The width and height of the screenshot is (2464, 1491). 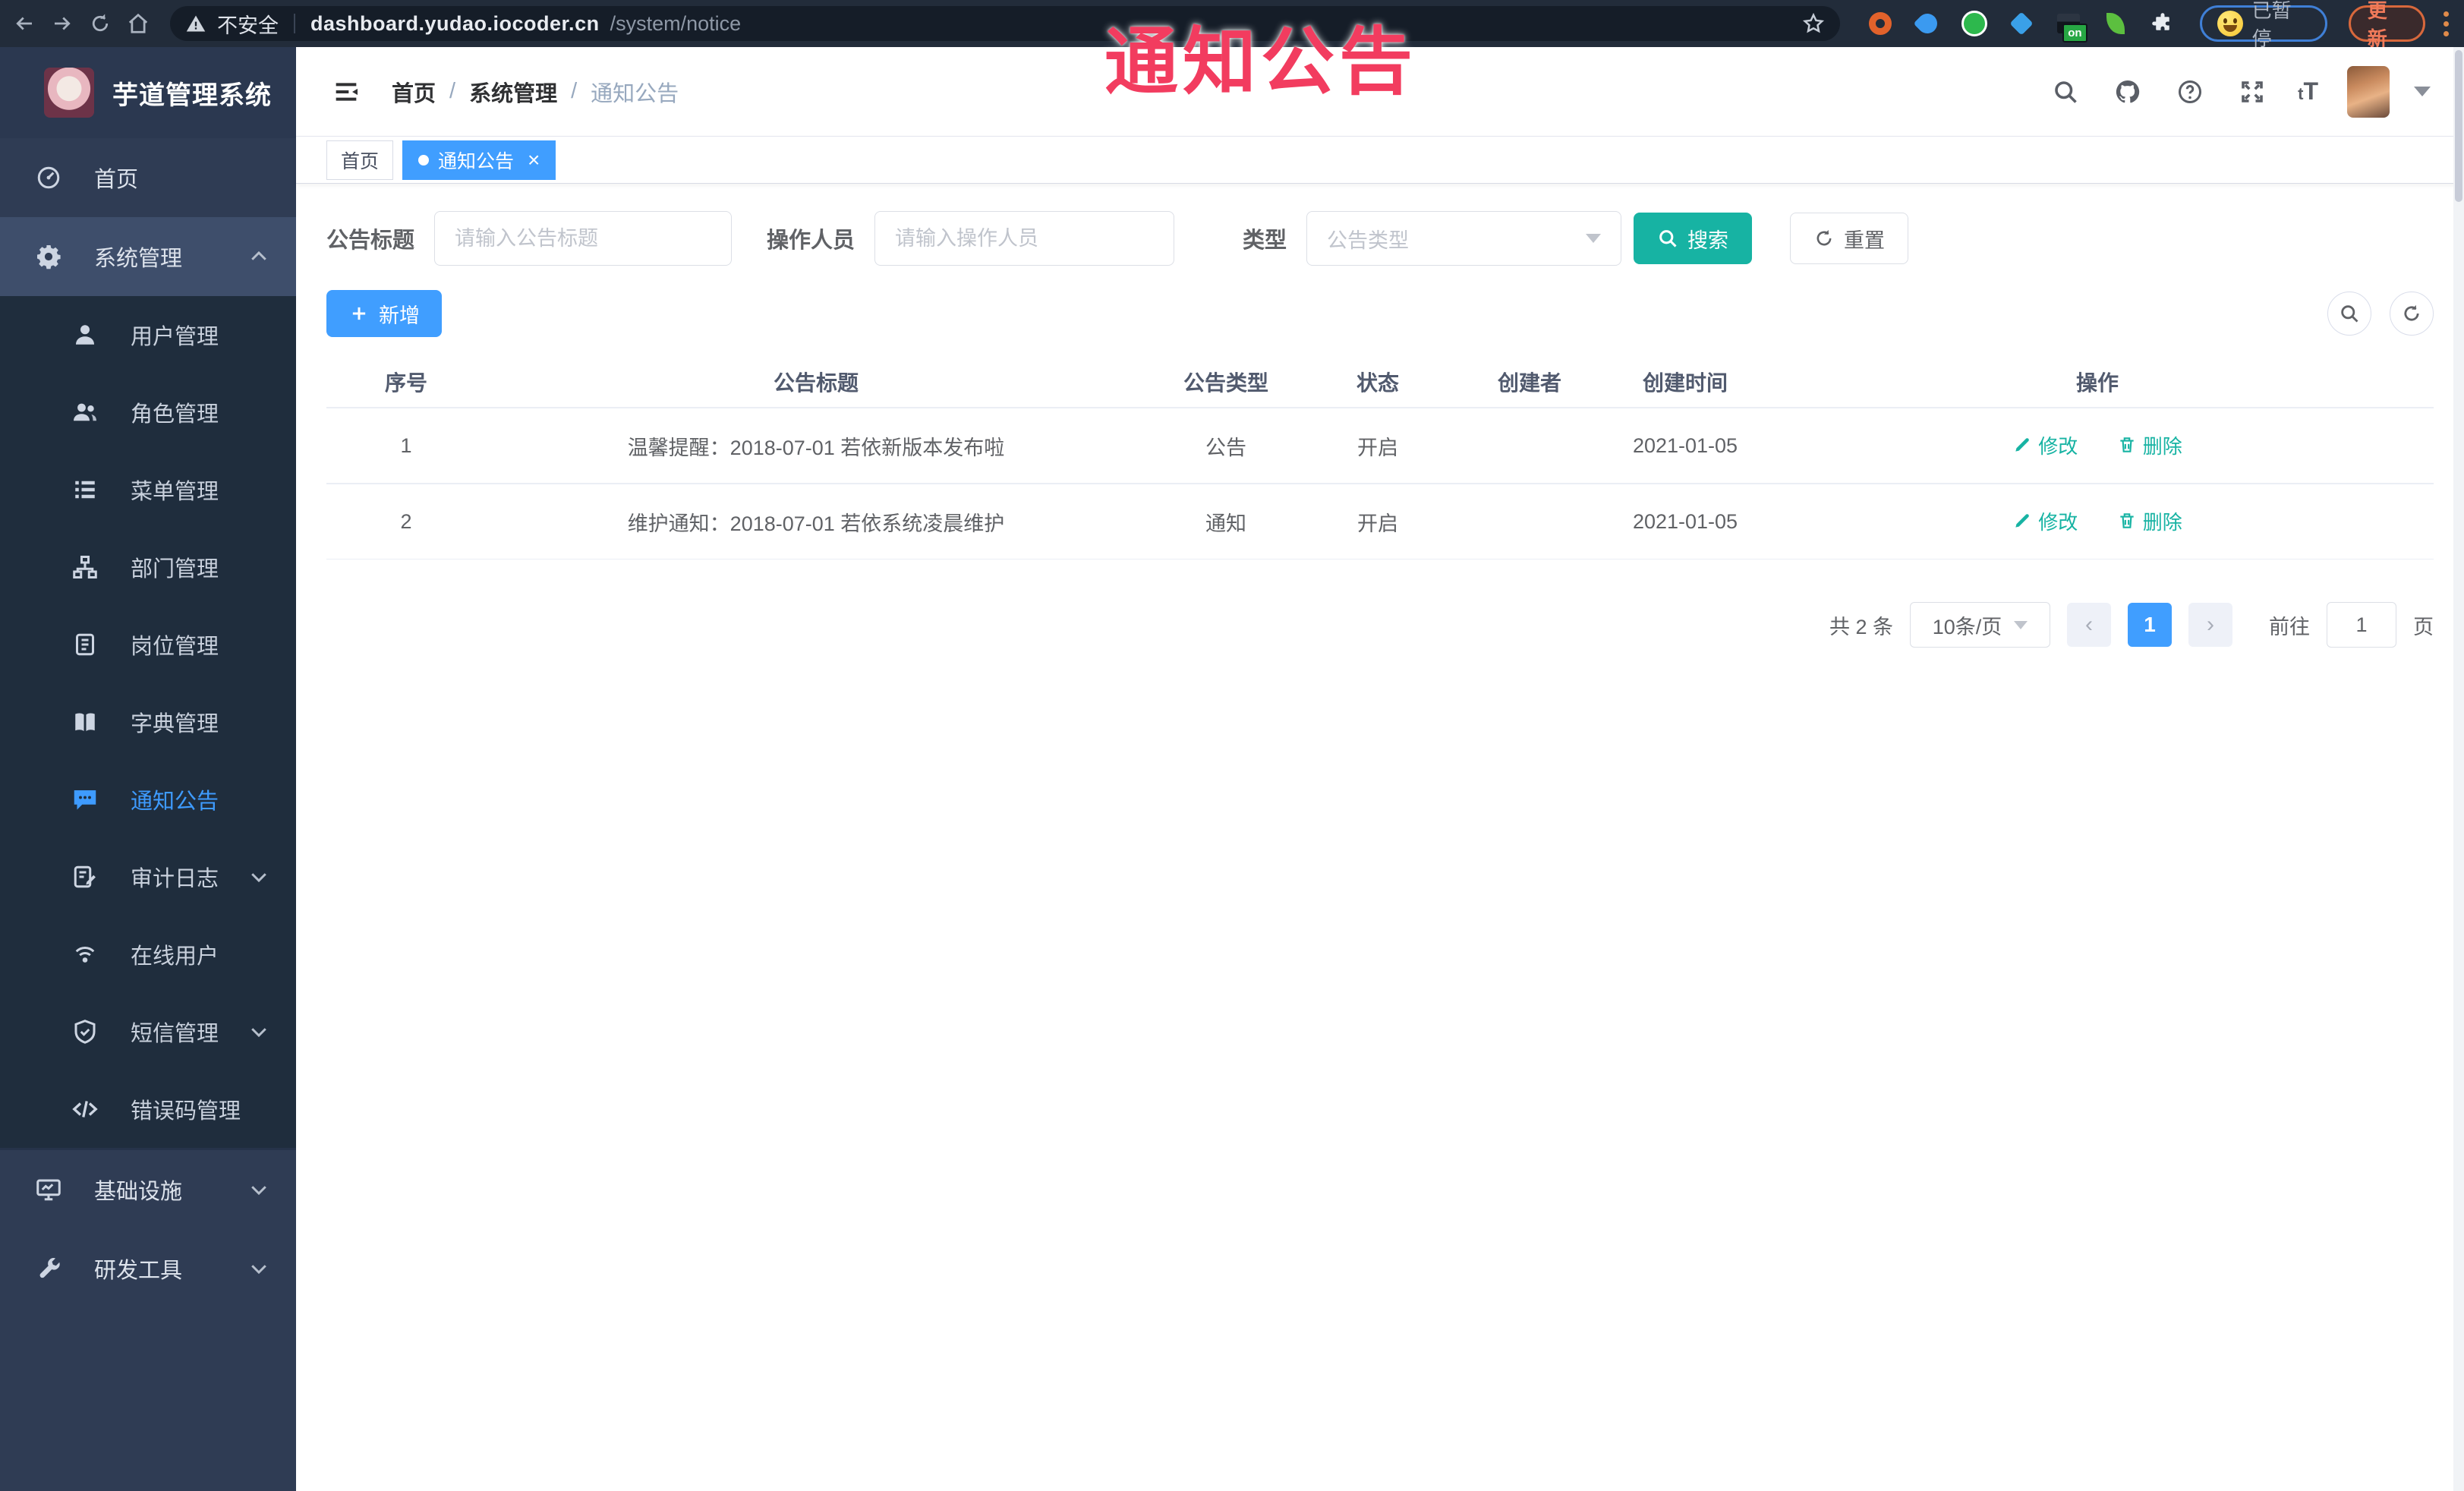 What do you see at coordinates (62, 23) in the screenshot?
I see `browser-forward-icon` at bounding box center [62, 23].